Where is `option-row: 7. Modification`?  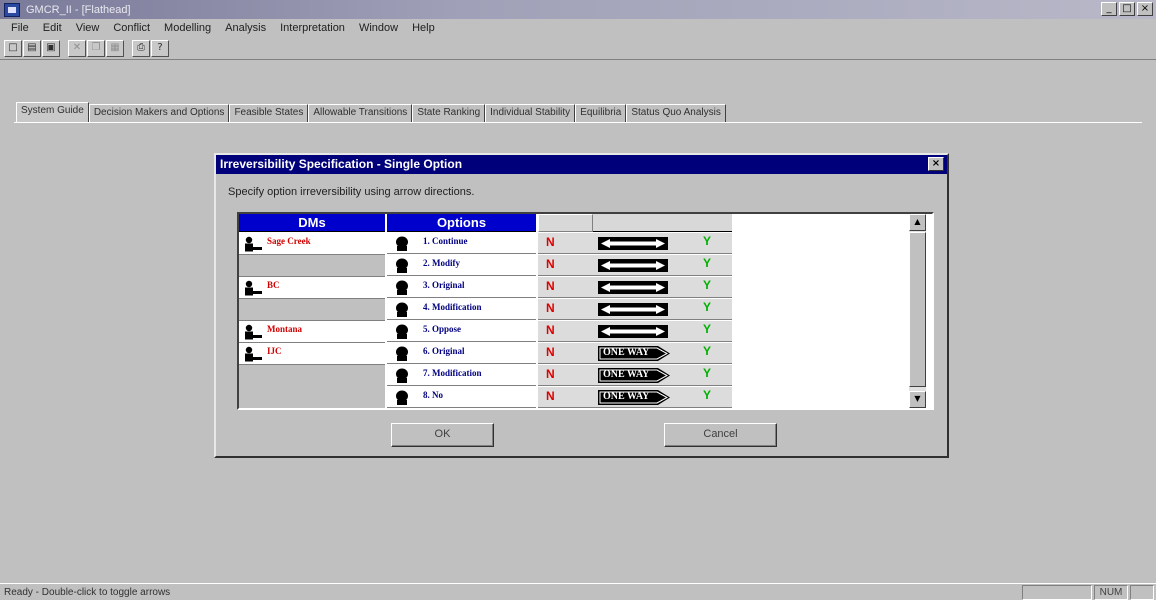
option-row: 7. Modification is located at coordinates (461, 375).